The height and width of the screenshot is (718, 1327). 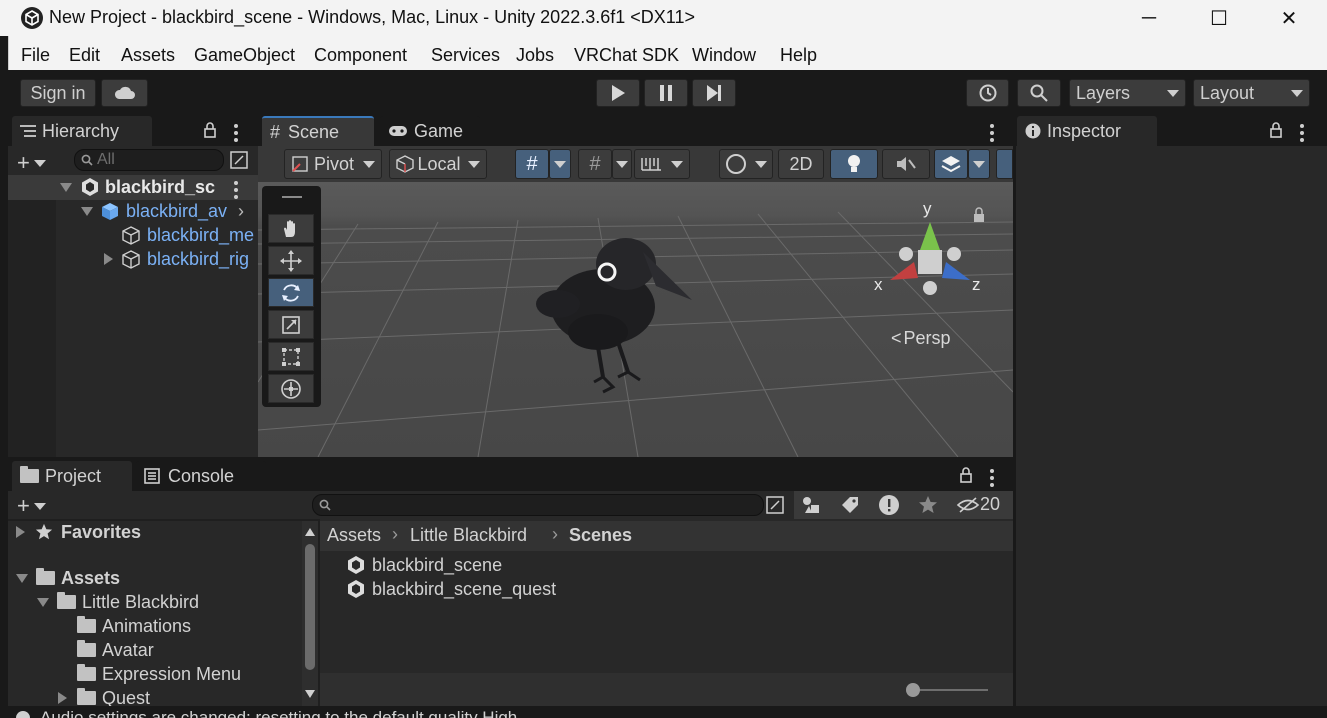 What do you see at coordinates (291, 260) in the screenshot?
I see `move-tool-button` at bounding box center [291, 260].